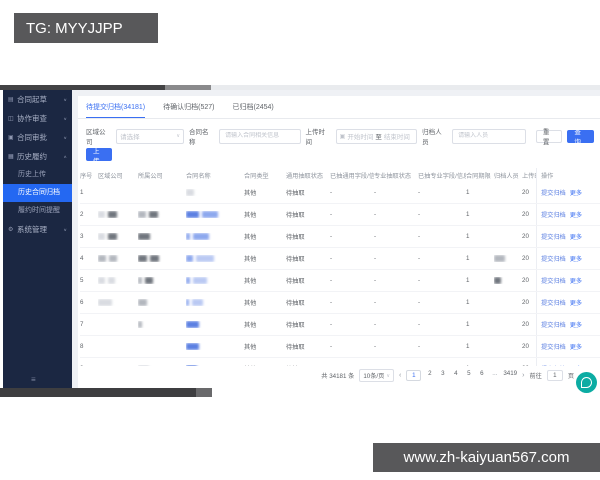  Describe the element at coordinates (37, 99) in the screenshot. I see `sidebar-item-合同起草: ▤ 合同起草 ∨` at that location.